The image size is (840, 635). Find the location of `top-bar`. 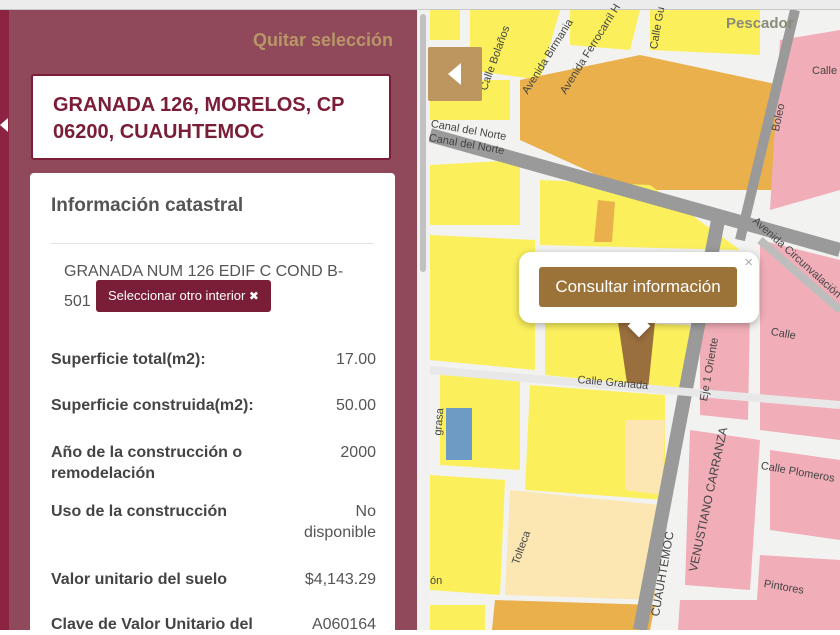

top-bar is located at coordinates (420, 5).